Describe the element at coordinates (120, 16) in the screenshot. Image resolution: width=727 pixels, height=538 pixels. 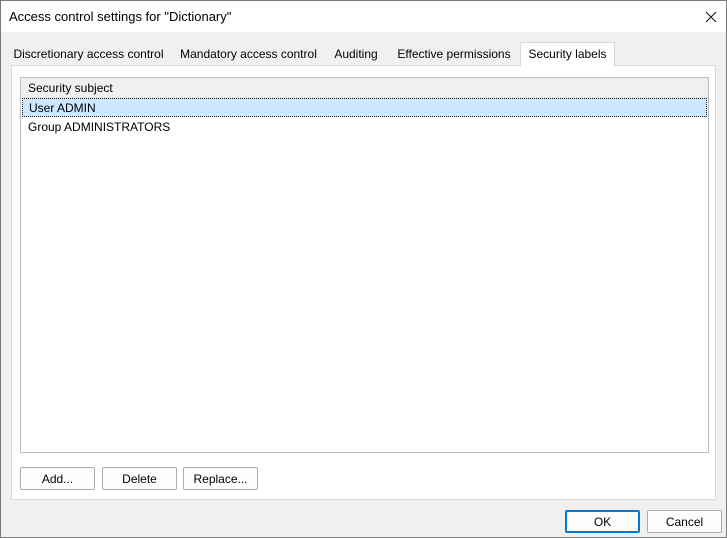
I see `window-title: Access control settings for "Dictionary"` at that location.